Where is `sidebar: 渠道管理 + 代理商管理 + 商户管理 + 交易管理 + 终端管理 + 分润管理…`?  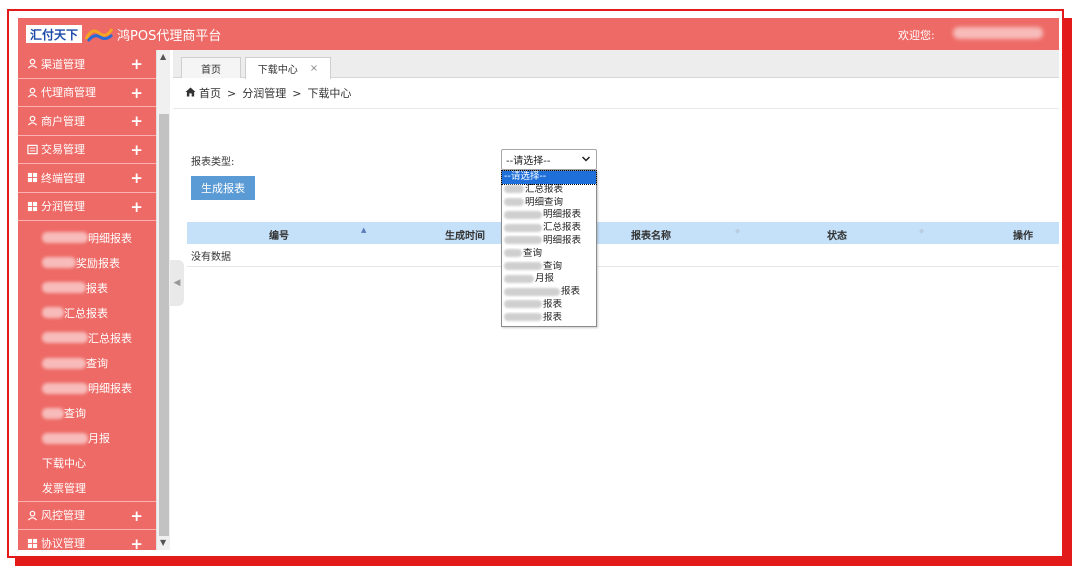 sidebar: 渠道管理 + 代理商管理 + 商户管理 + 交易管理 + 终端管理 + 分润管理… is located at coordinates (87, 300).